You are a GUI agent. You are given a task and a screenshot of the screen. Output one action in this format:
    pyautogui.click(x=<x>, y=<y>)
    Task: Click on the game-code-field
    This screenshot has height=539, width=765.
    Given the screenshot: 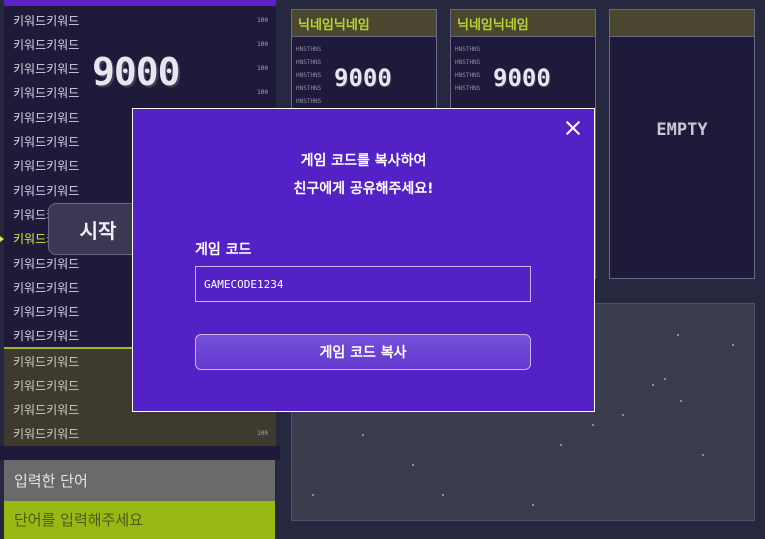 What is the action you would take?
    pyautogui.click(x=363, y=284)
    